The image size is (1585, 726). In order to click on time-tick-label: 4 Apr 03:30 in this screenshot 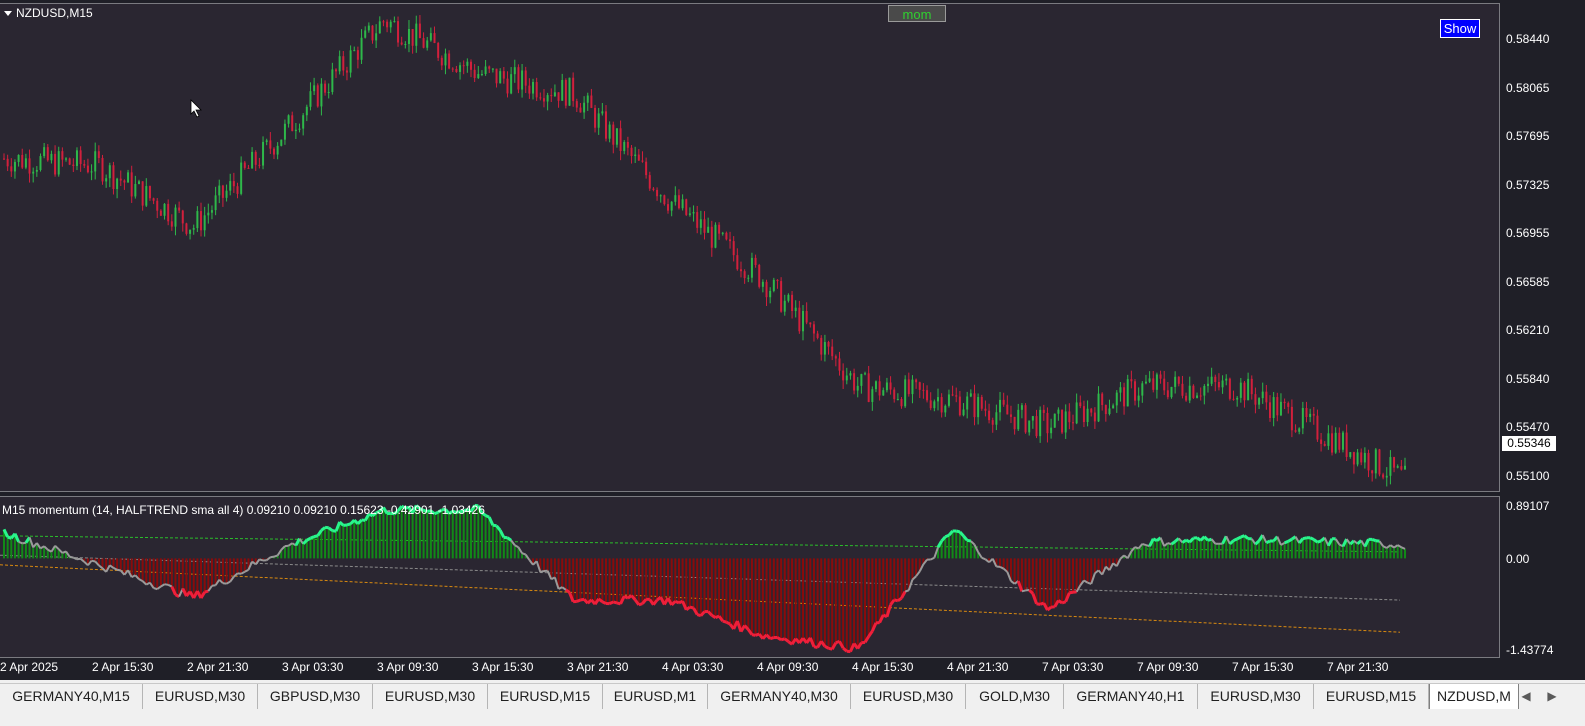, I will do `click(693, 667)`.